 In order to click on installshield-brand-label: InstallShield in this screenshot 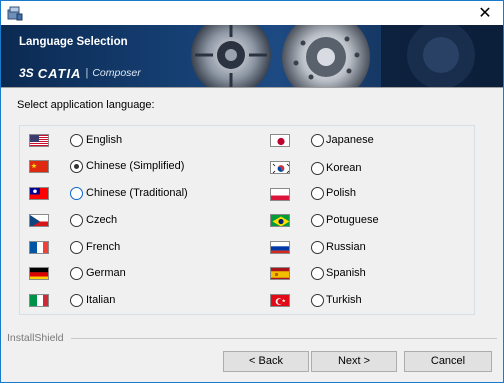, I will do `click(35, 338)`.